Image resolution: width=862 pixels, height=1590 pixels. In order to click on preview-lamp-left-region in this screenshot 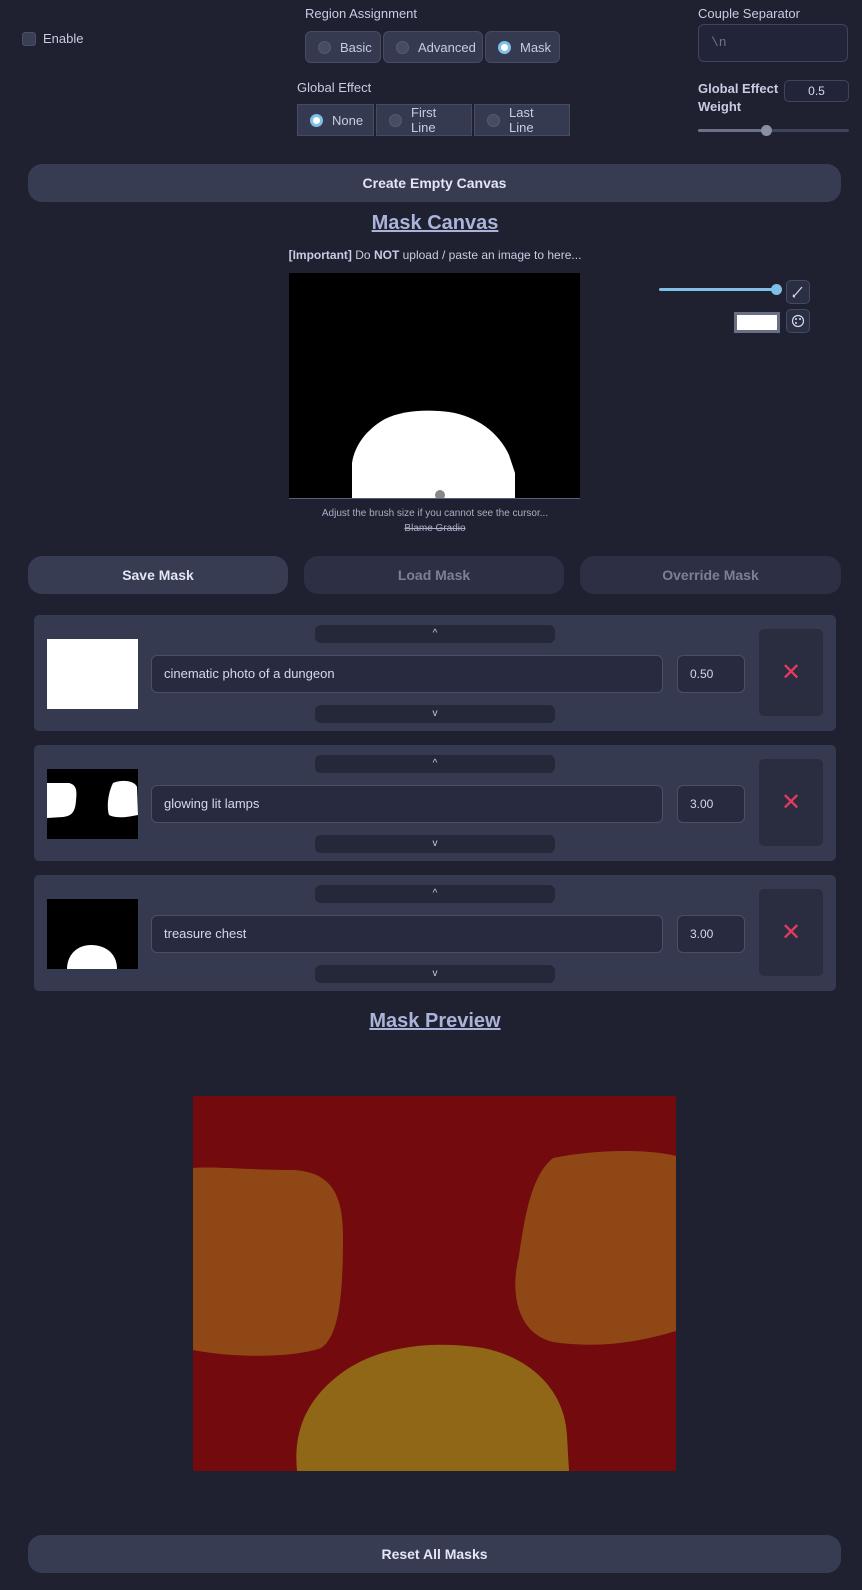, I will do `click(268, 1261)`.